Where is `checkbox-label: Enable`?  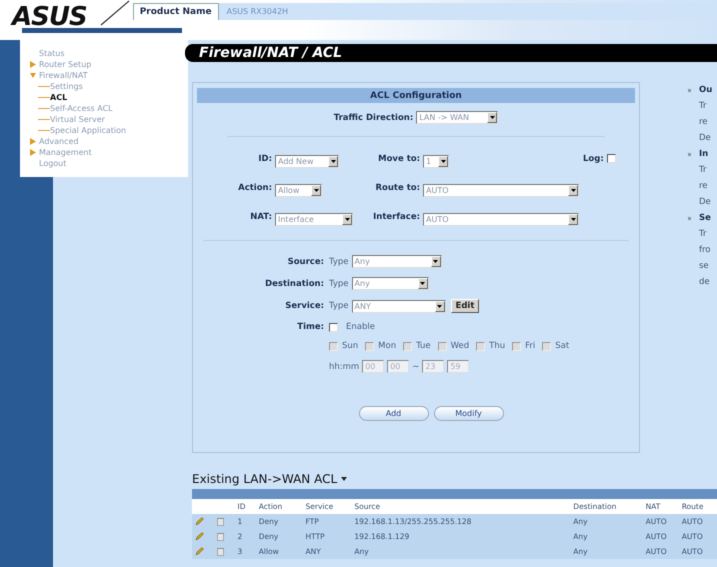
checkbox-label: Enable is located at coordinates (360, 327).